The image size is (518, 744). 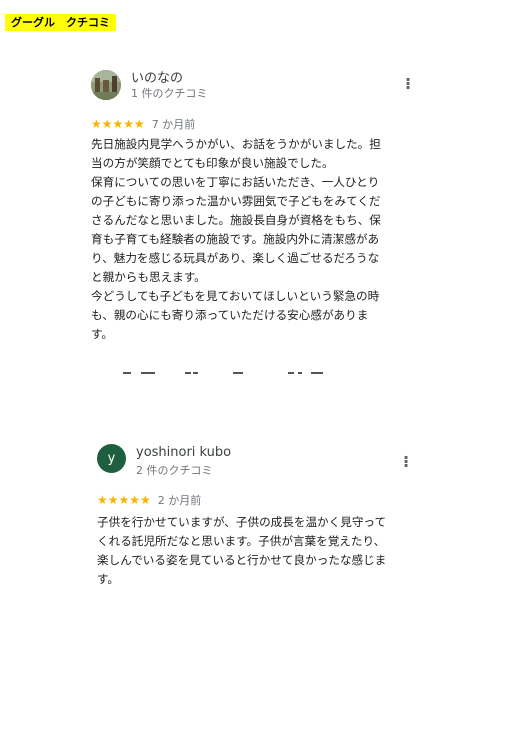 What do you see at coordinates (236, 201) in the screenshot?
I see `review-text-line: の子どもに寄り添った温かい雰囲気で子どもをみてくだ` at bounding box center [236, 201].